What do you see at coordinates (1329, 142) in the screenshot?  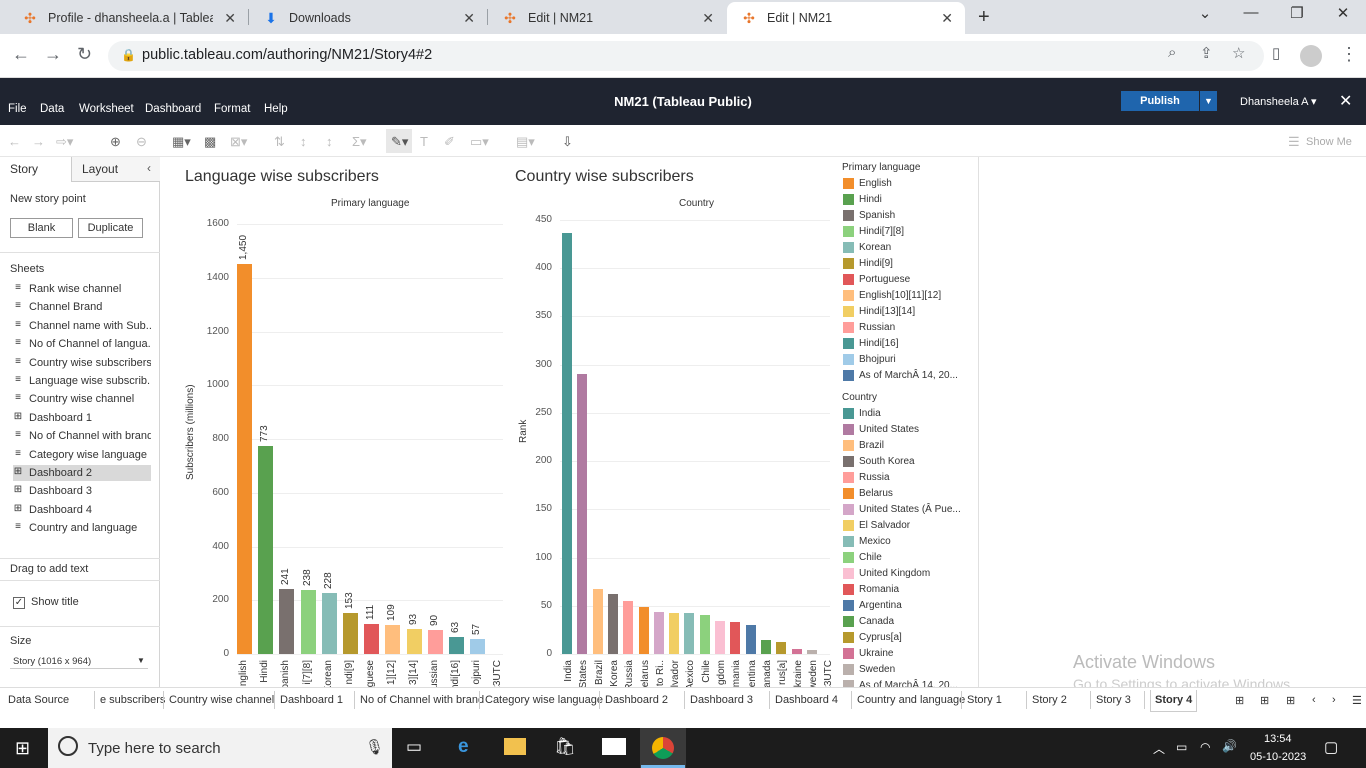 I see `show-me-button: Show Me` at bounding box center [1329, 142].